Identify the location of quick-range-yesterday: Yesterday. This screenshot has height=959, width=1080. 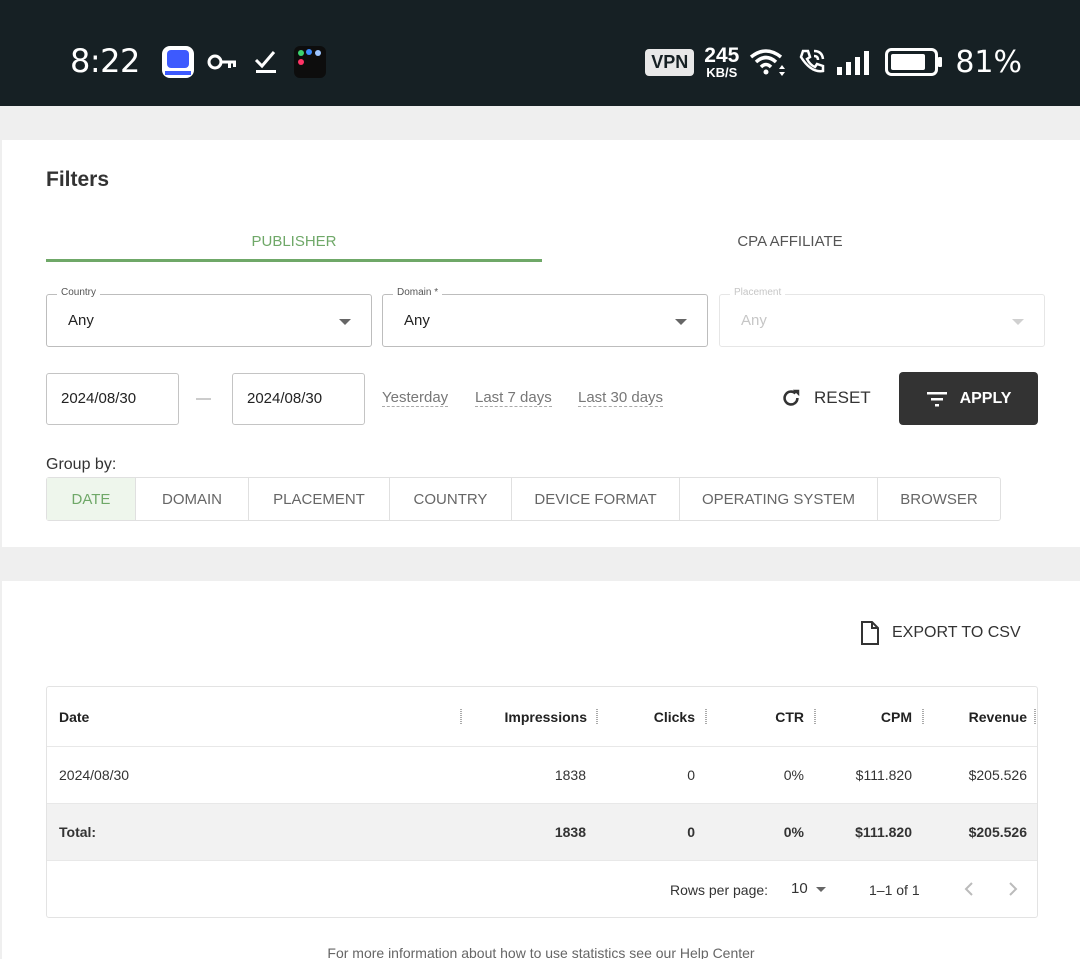
(415, 398).